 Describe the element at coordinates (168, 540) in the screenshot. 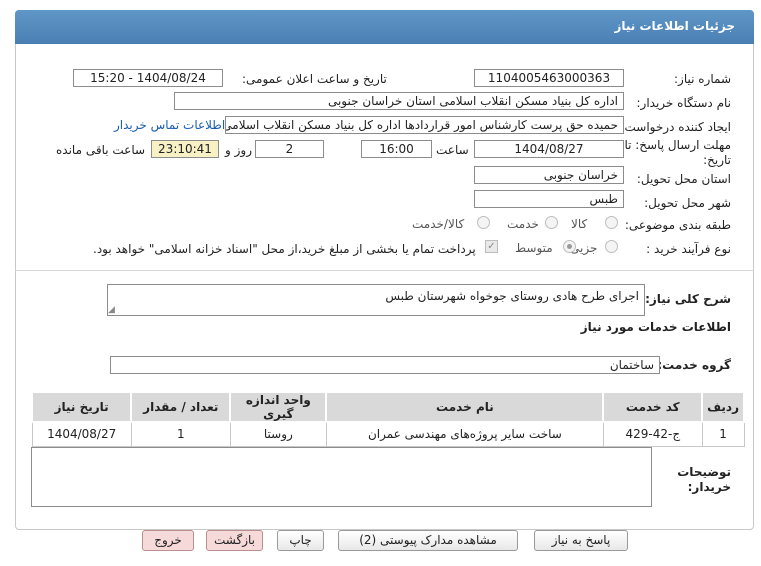

I see `exit-button: خروج` at that location.